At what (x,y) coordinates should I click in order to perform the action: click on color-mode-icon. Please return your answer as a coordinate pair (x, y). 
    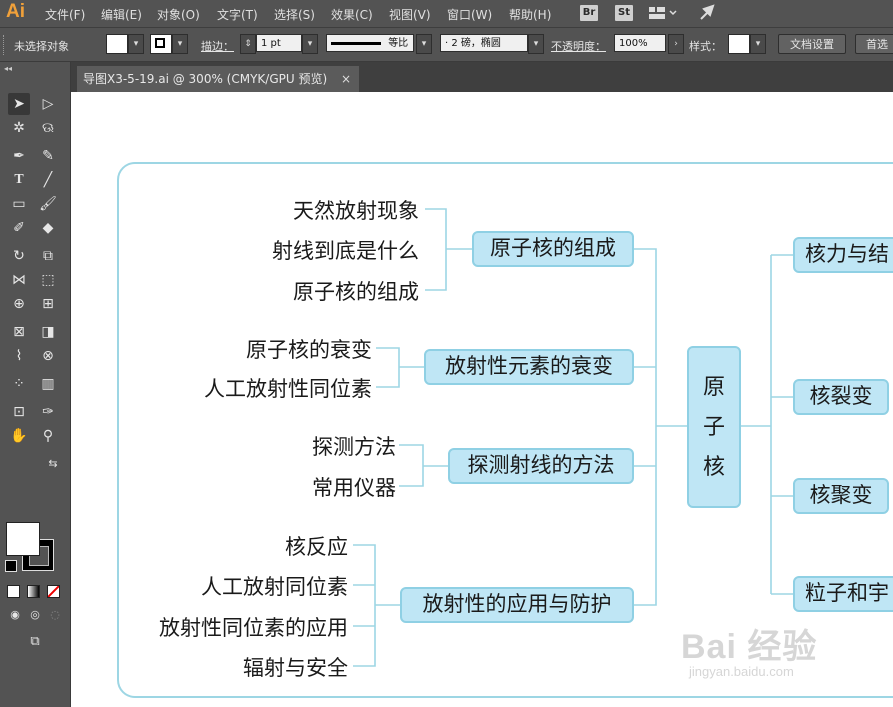
    Looking at the image, I should click on (13, 591).